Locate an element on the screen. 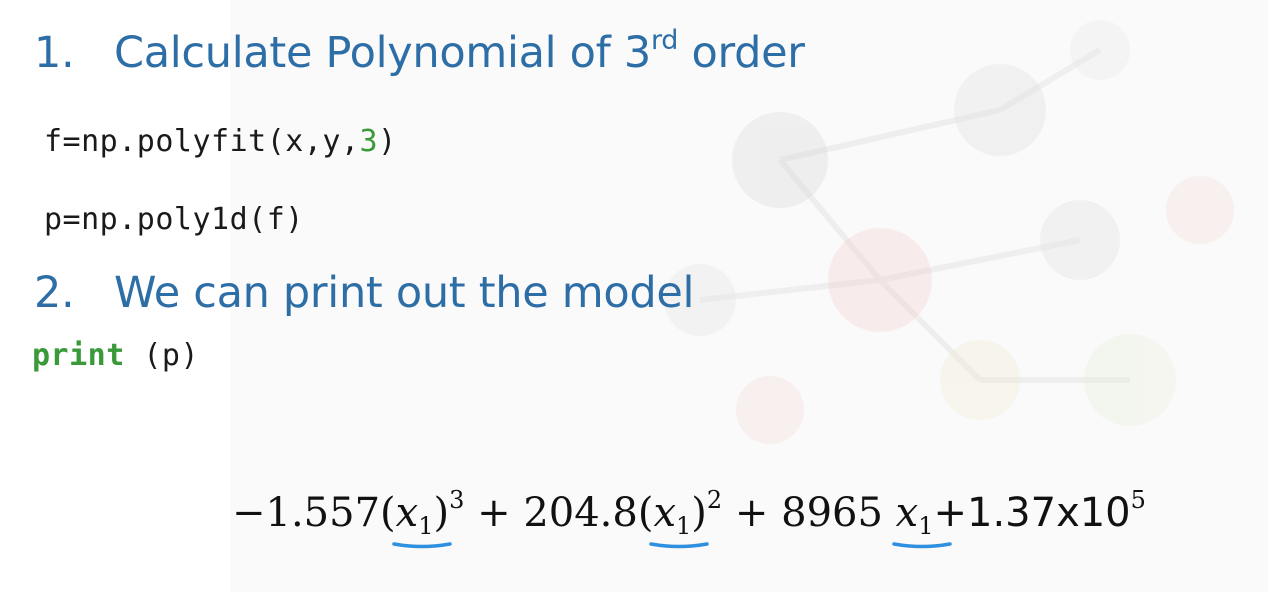 The image size is (1268, 592). equation-var1-subscript: 1 is located at coordinates (426, 526).